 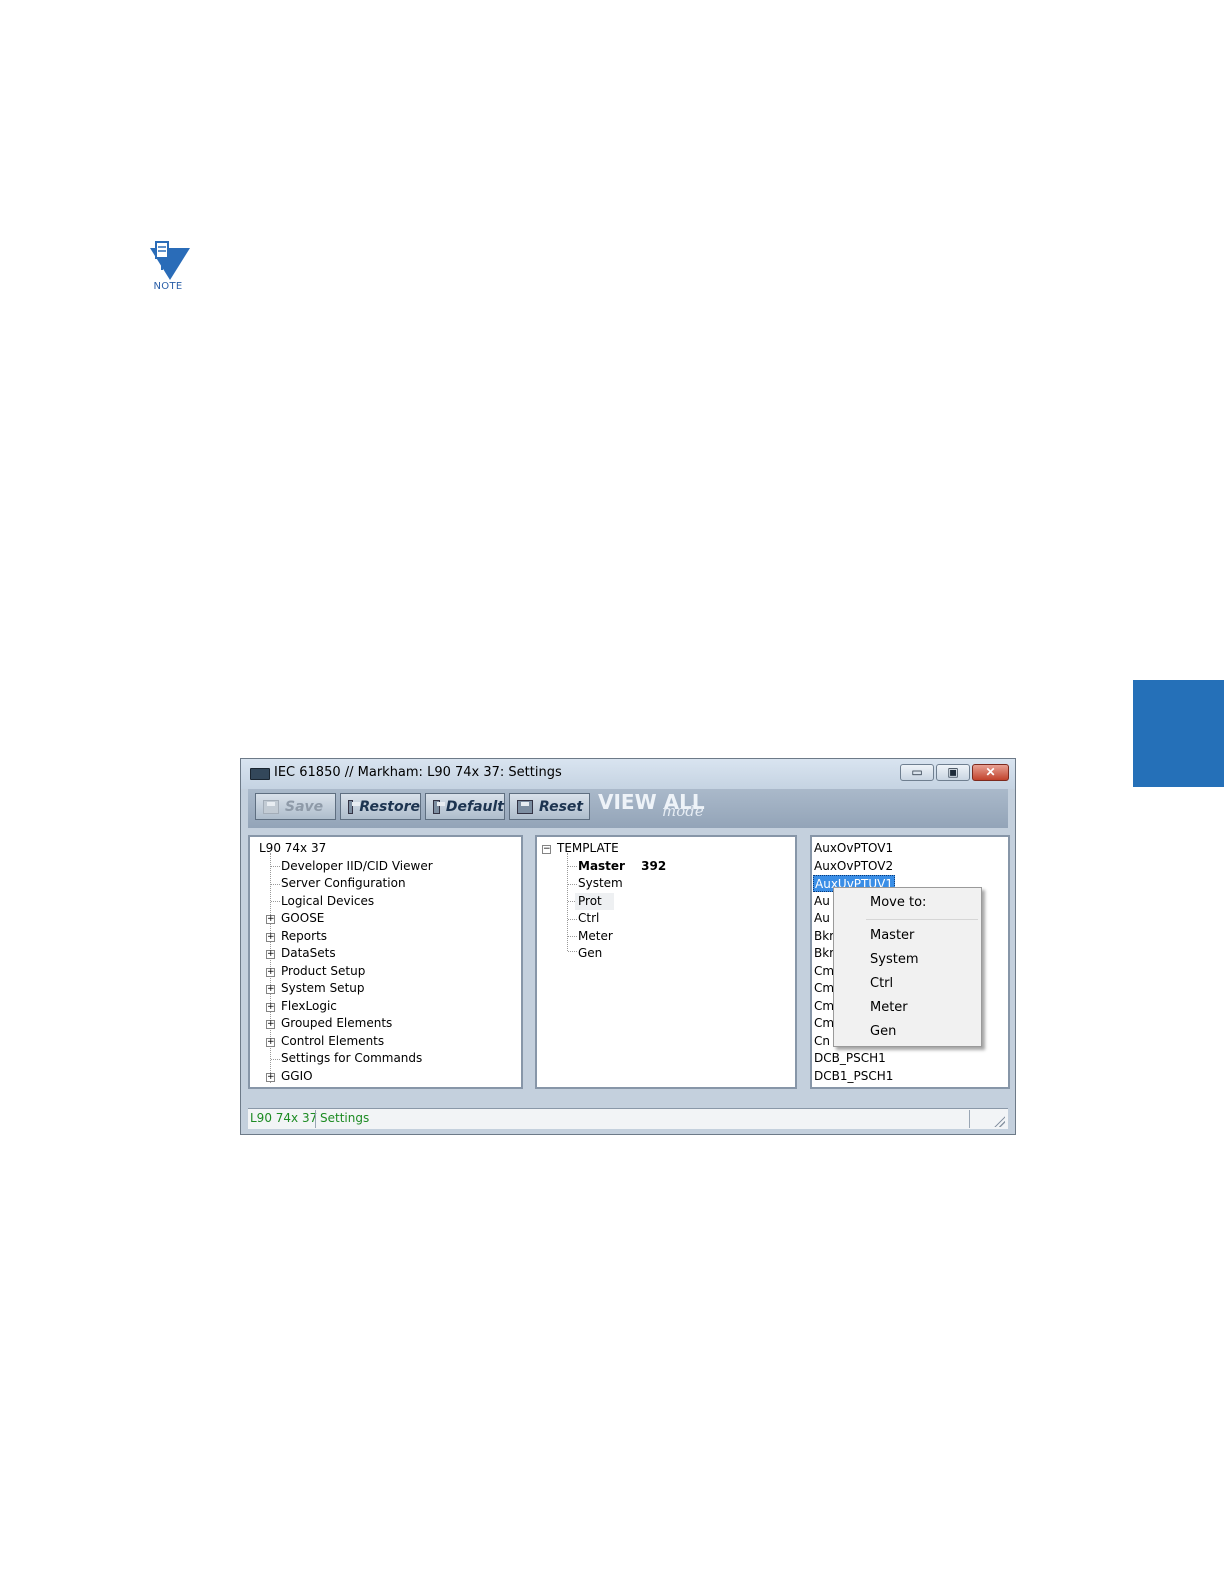 I want to click on default-label: Default, so click(x=474, y=806).